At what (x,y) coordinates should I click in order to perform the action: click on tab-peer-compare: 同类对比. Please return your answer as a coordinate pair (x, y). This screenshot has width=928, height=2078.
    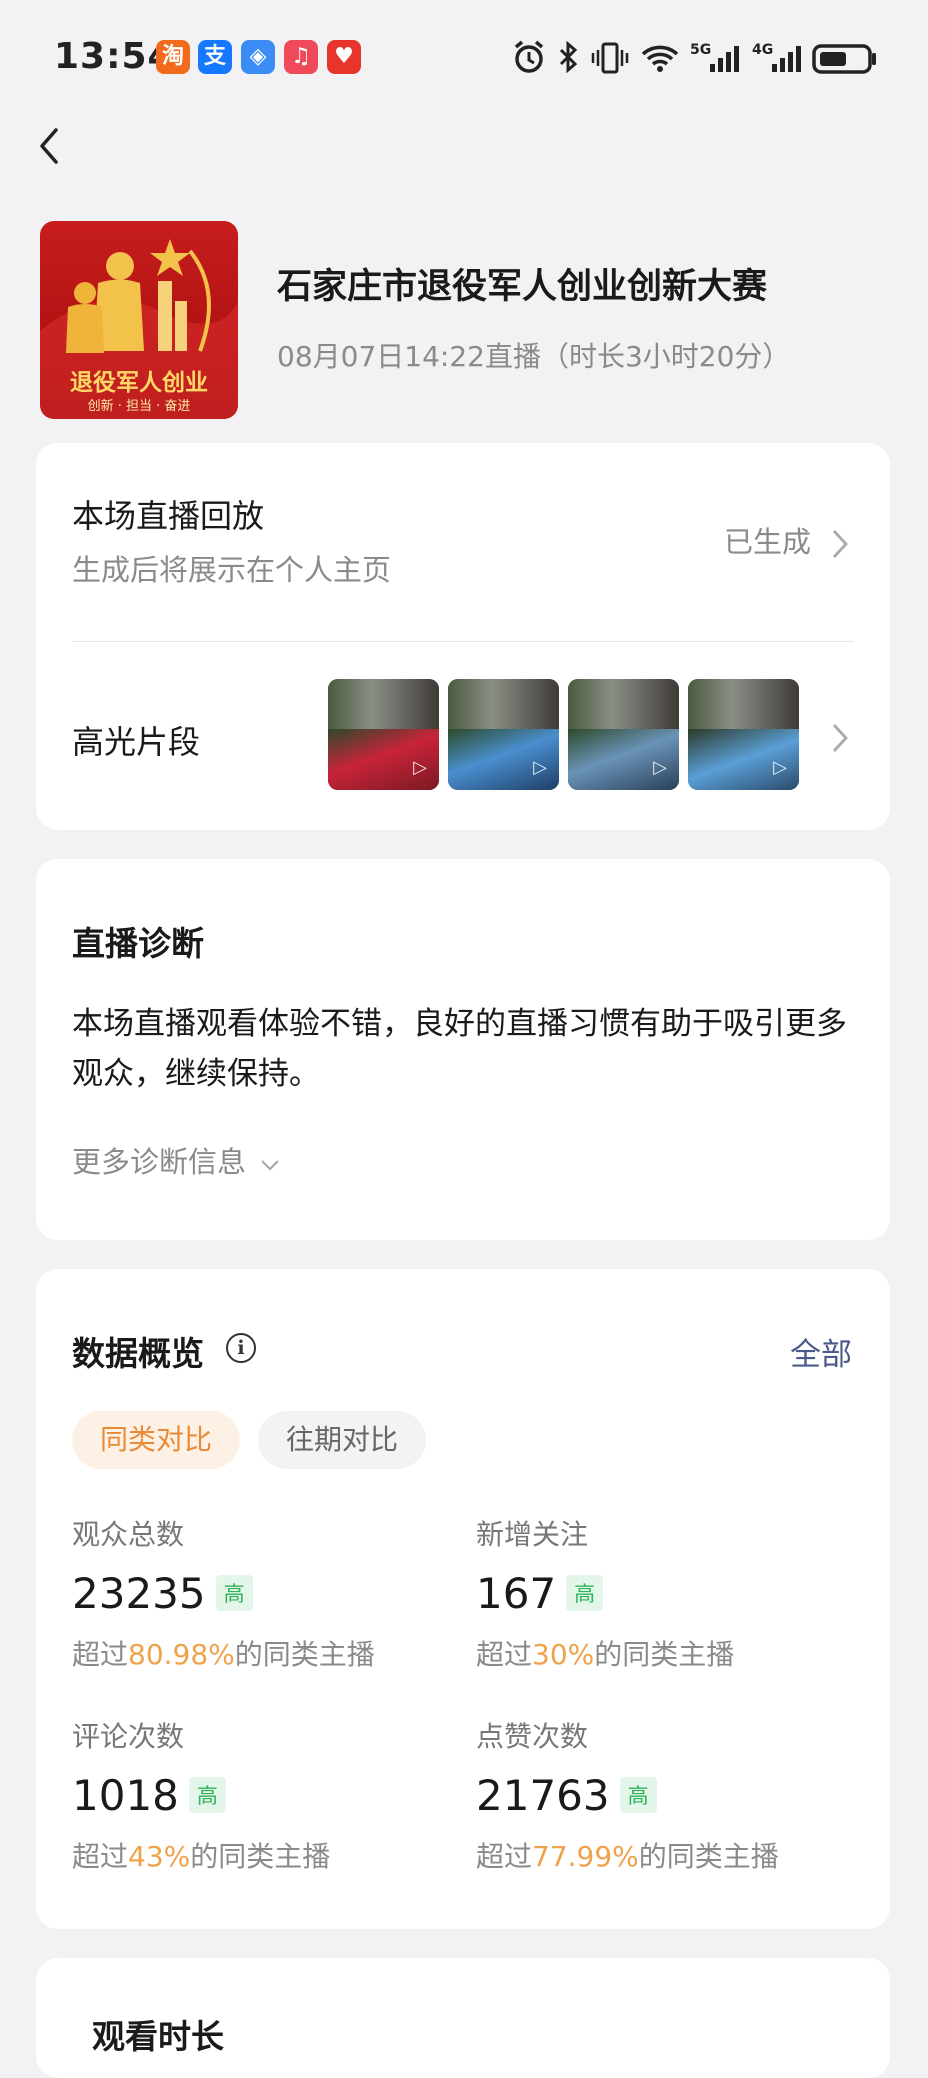
    Looking at the image, I should click on (156, 1440).